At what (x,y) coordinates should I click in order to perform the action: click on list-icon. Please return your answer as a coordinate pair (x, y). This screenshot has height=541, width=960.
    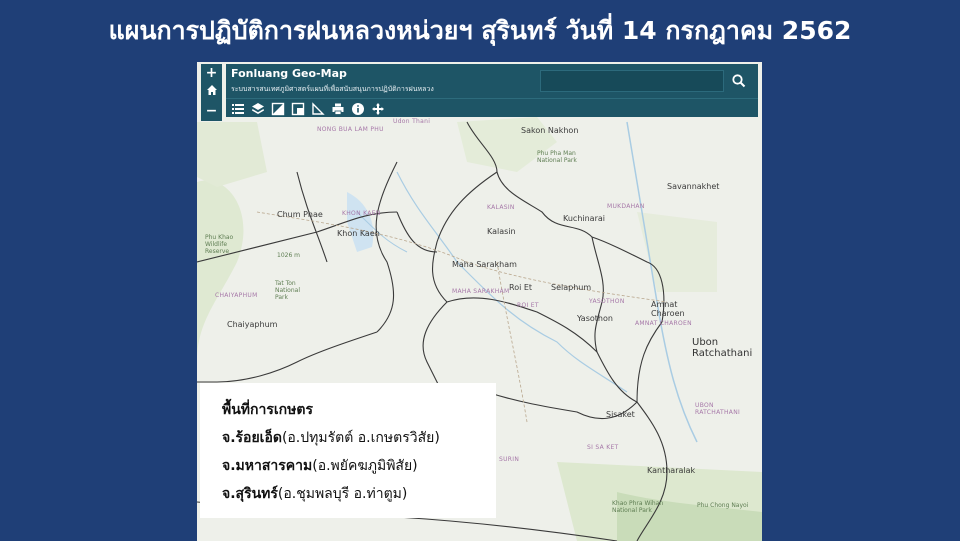
    Looking at the image, I should click on (238, 109).